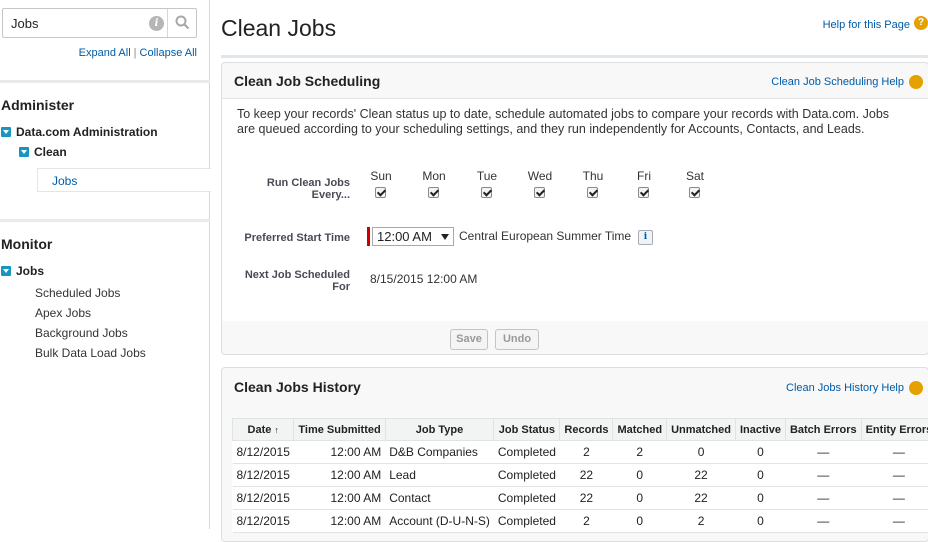 This screenshot has height=542, width=928. I want to click on column-header: Inactive, so click(760, 430).